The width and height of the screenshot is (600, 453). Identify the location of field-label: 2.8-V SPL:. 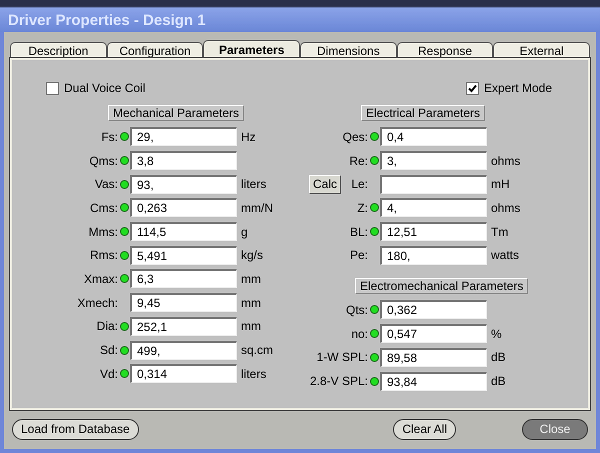
(339, 381).